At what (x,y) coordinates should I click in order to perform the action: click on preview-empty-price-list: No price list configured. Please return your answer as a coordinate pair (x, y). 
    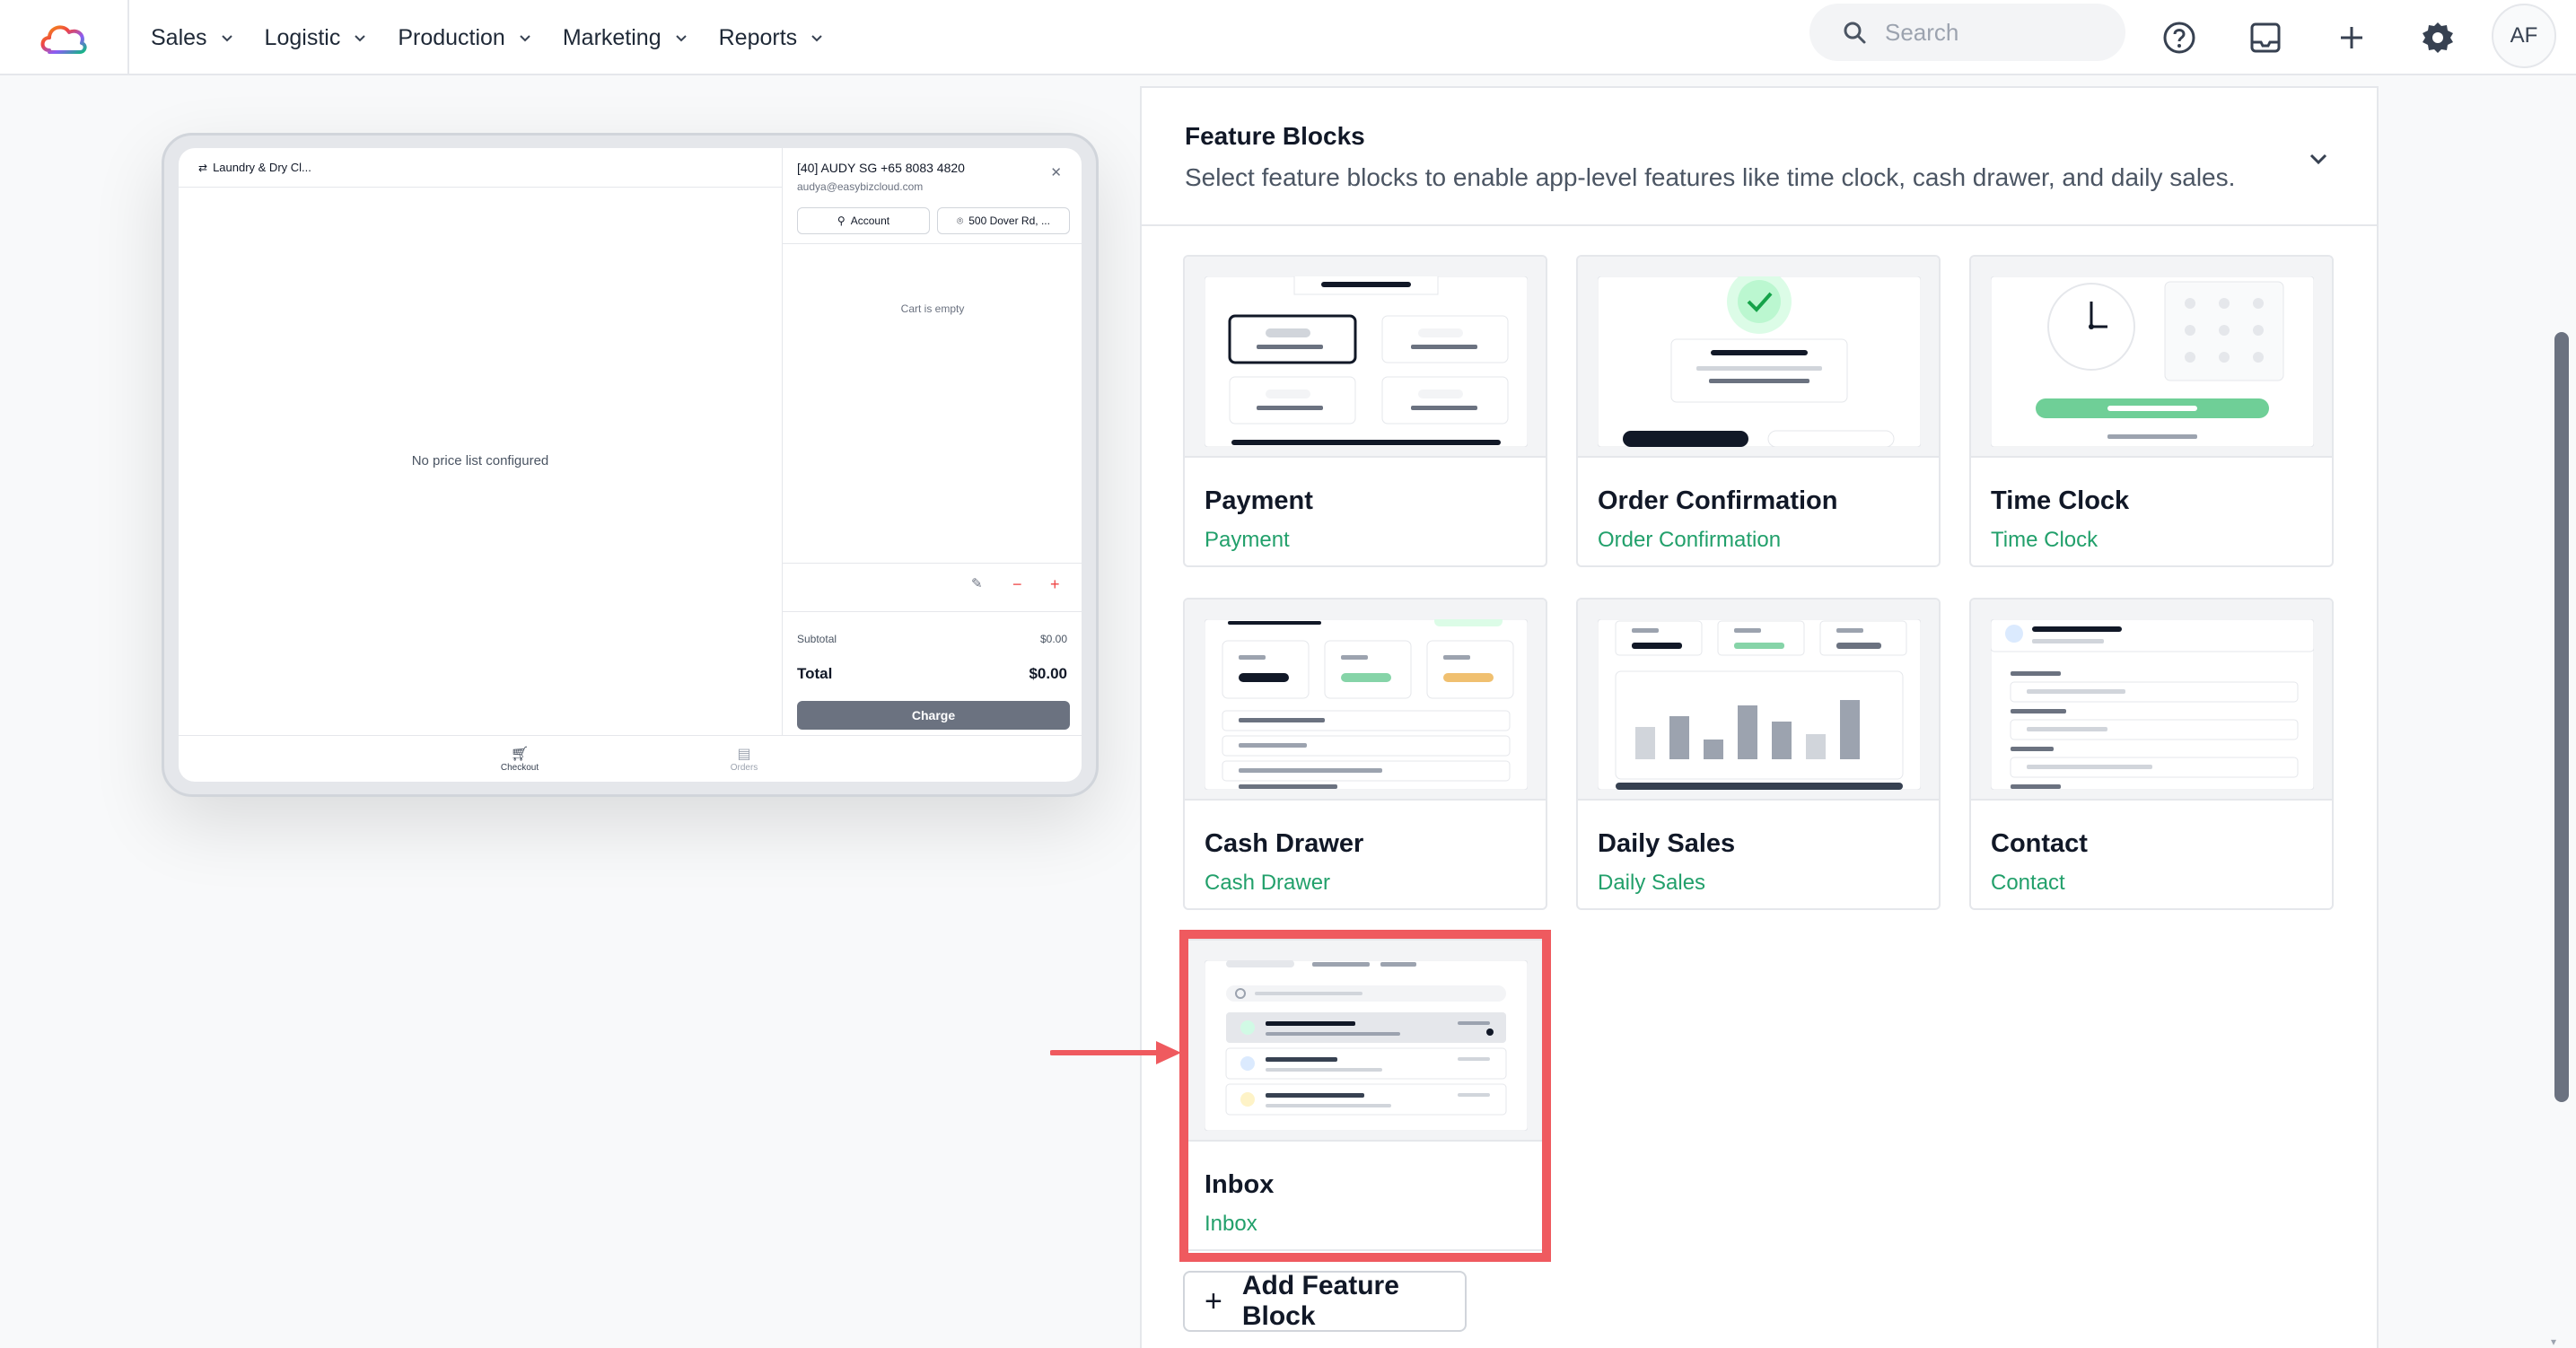
    Looking at the image, I should click on (480, 461).